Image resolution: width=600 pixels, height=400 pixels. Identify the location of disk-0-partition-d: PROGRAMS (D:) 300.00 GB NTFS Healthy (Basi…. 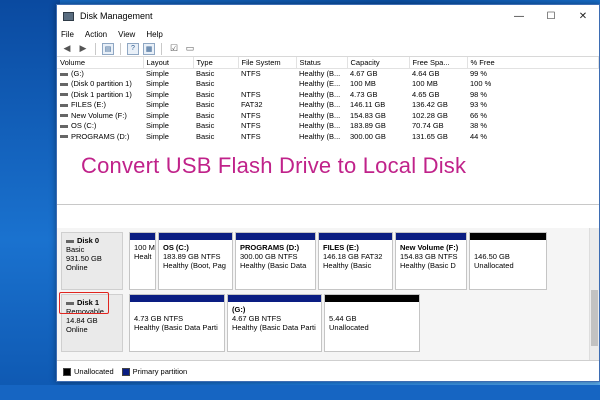
(275, 261).